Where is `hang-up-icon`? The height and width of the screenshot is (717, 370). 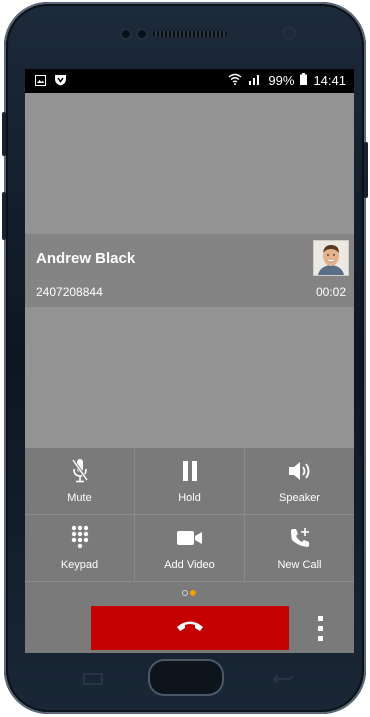
hang-up-icon is located at coordinates (190, 628).